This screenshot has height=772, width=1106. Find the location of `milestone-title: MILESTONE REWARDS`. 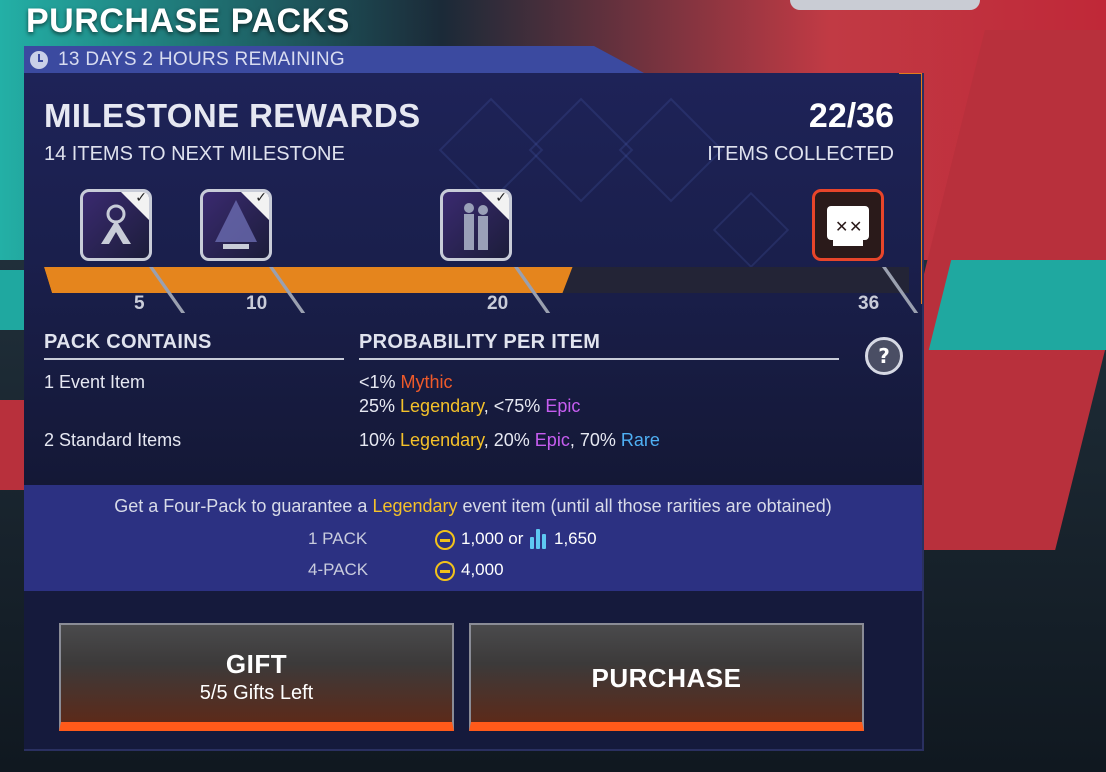

milestone-title: MILESTONE REWARDS is located at coordinates (232, 115).